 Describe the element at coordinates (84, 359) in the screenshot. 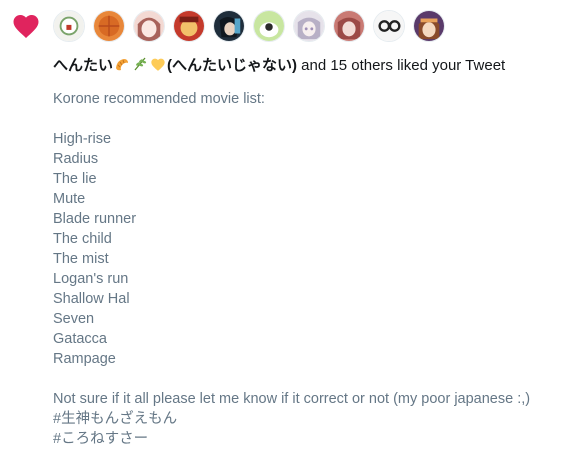

I see `tweet-line: Rampage` at that location.